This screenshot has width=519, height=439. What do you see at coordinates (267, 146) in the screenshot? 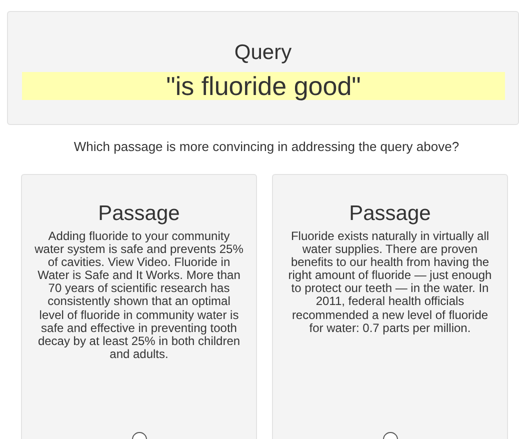
I see `question-text: Which passage is more convincing in addressing the query above?` at bounding box center [267, 146].